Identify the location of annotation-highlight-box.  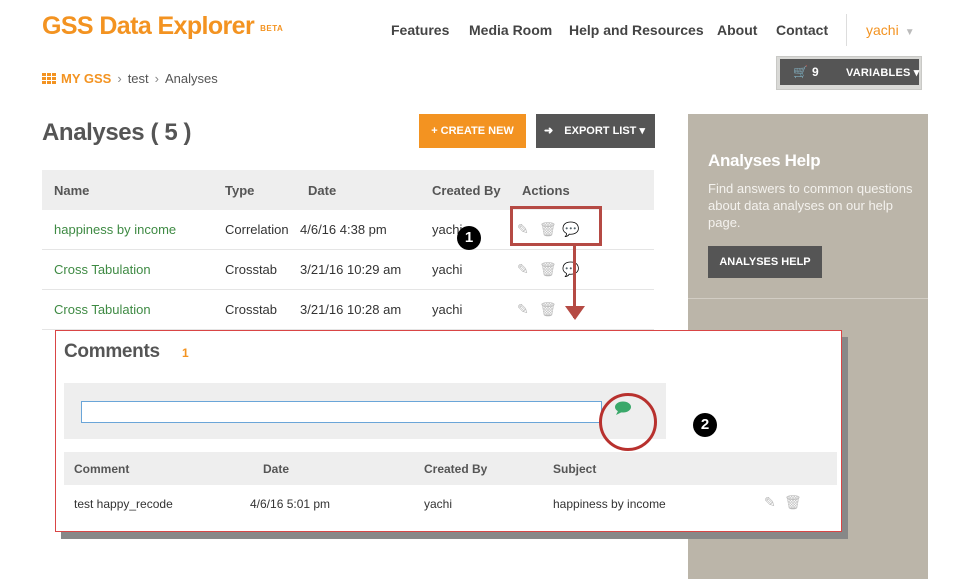
(556, 226).